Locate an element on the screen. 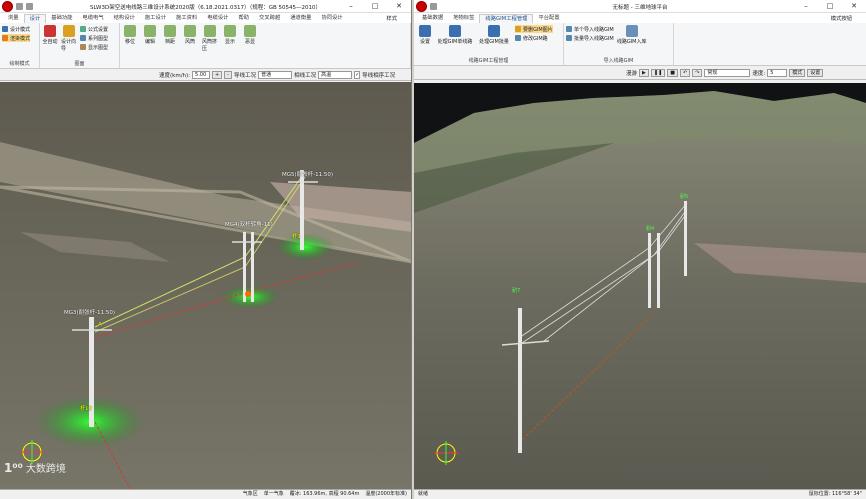 This screenshot has width=866, height=499. import-icon is located at coordinates (569, 38).